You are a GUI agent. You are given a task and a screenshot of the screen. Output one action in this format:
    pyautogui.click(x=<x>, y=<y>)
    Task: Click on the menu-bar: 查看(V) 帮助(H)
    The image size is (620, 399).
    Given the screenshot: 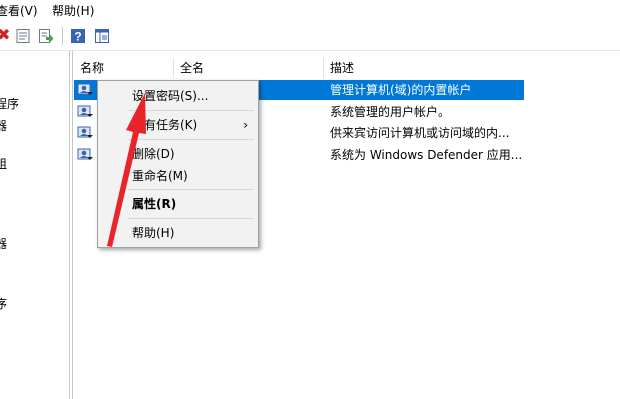 What is the action you would take?
    pyautogui.click(x=310, y=11)
    